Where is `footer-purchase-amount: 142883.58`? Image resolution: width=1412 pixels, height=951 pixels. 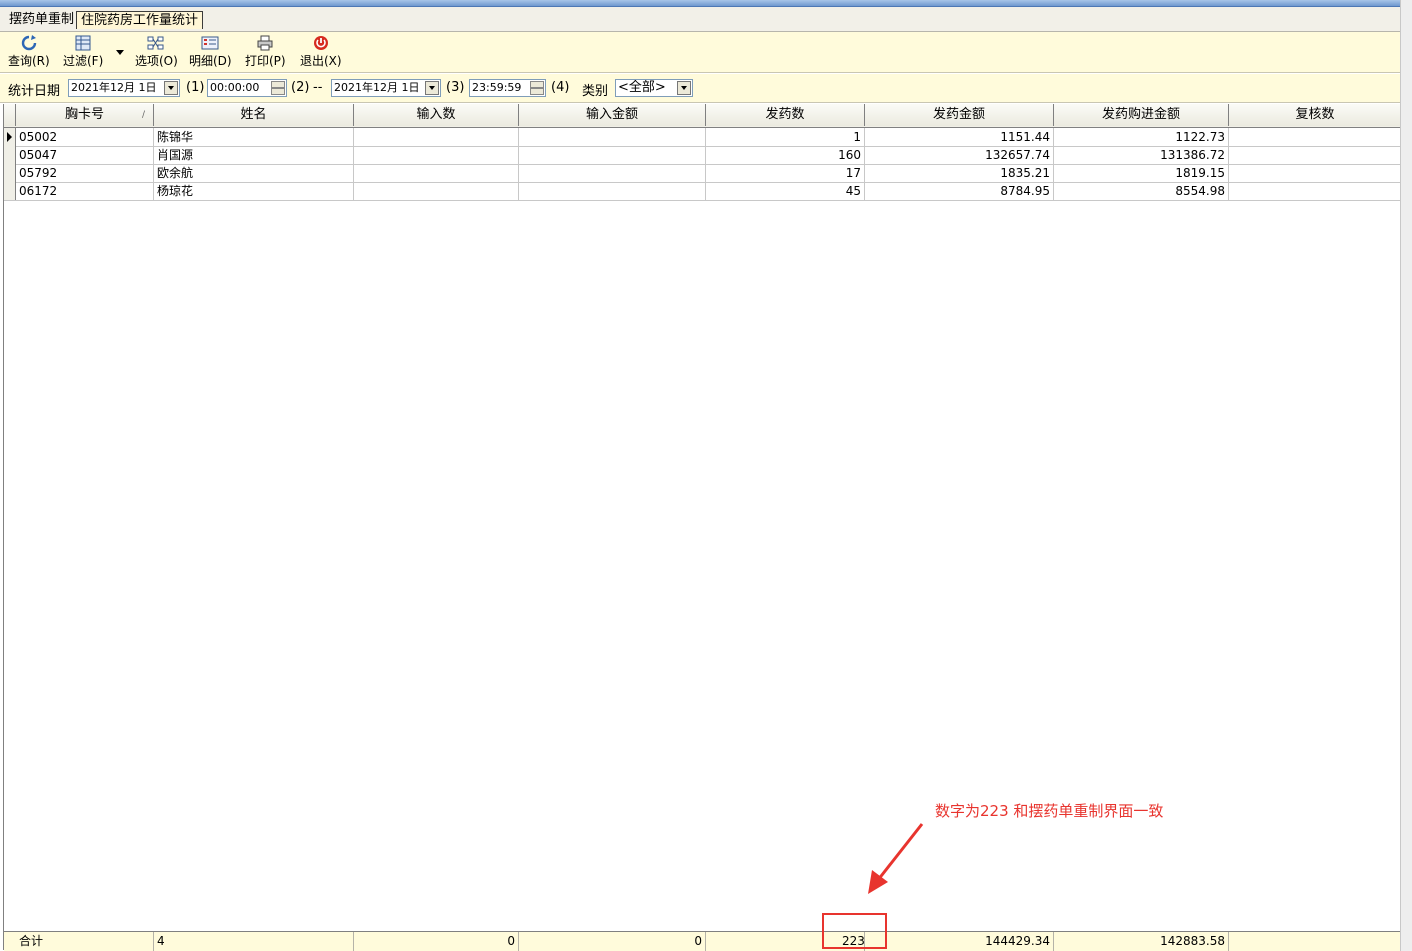 footer-purchase-amount: 142883.58 is located at coordinates (1141, 941).